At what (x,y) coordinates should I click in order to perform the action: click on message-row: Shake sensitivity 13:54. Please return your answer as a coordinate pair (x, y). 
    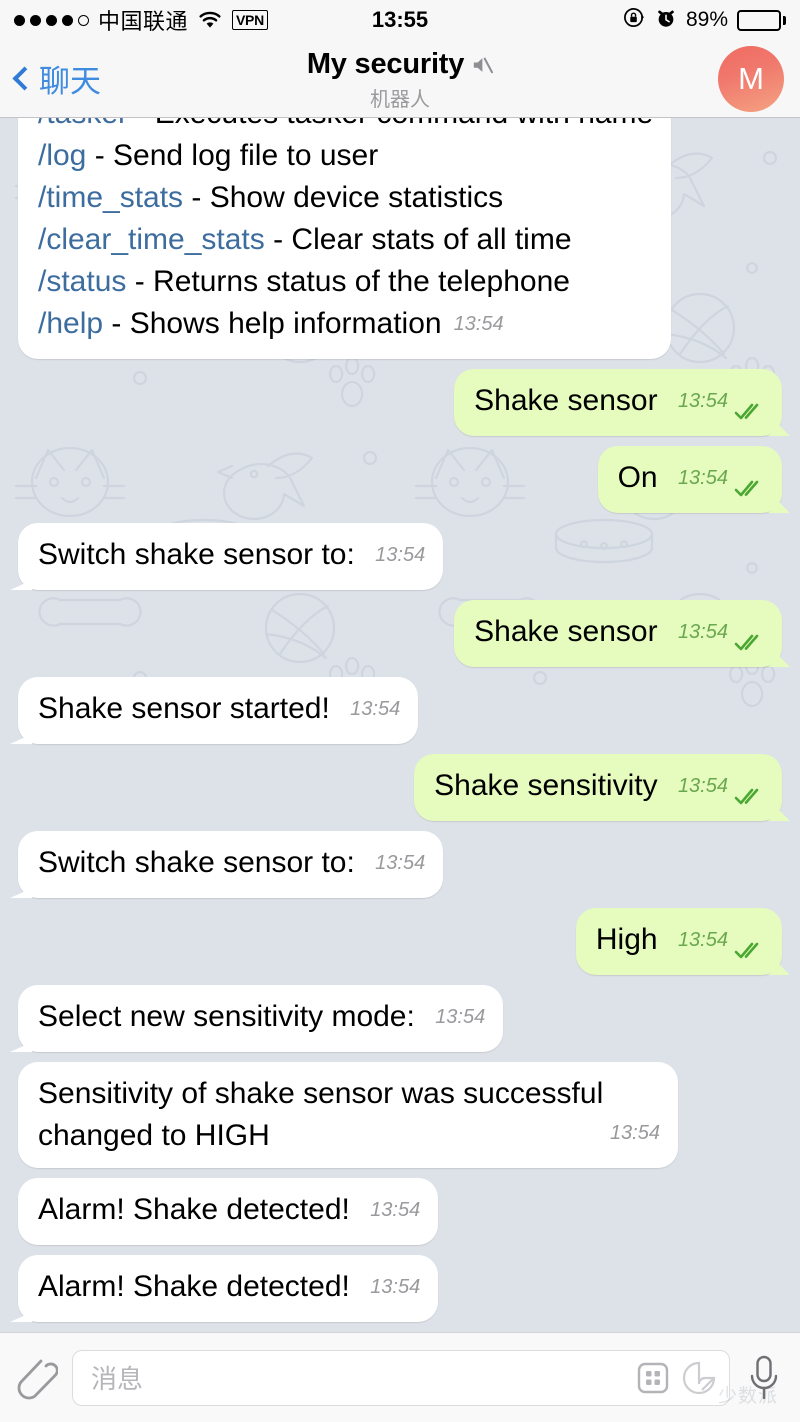
    Looking at the image, I should click on (400, 787).